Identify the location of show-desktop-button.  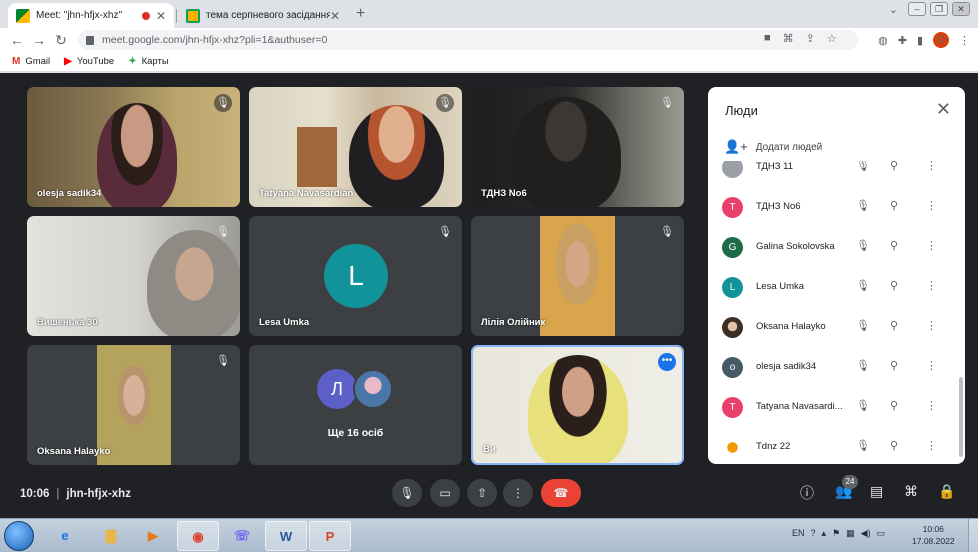
(973, 535).